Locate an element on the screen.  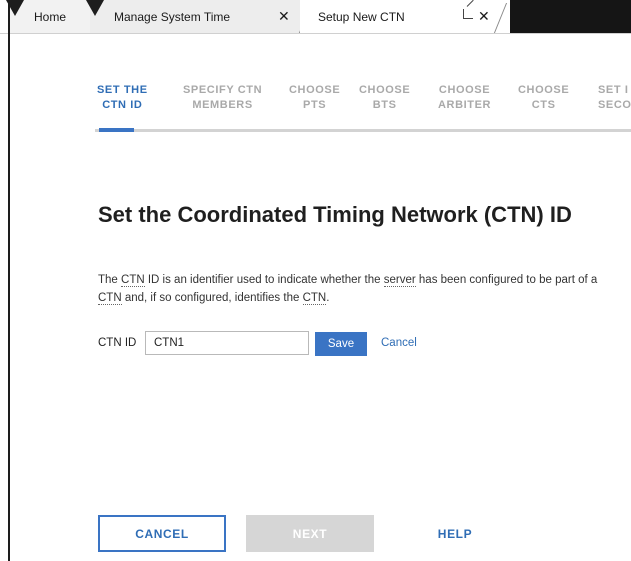
tab-home-label: Home is located at coordinates (50, 16).